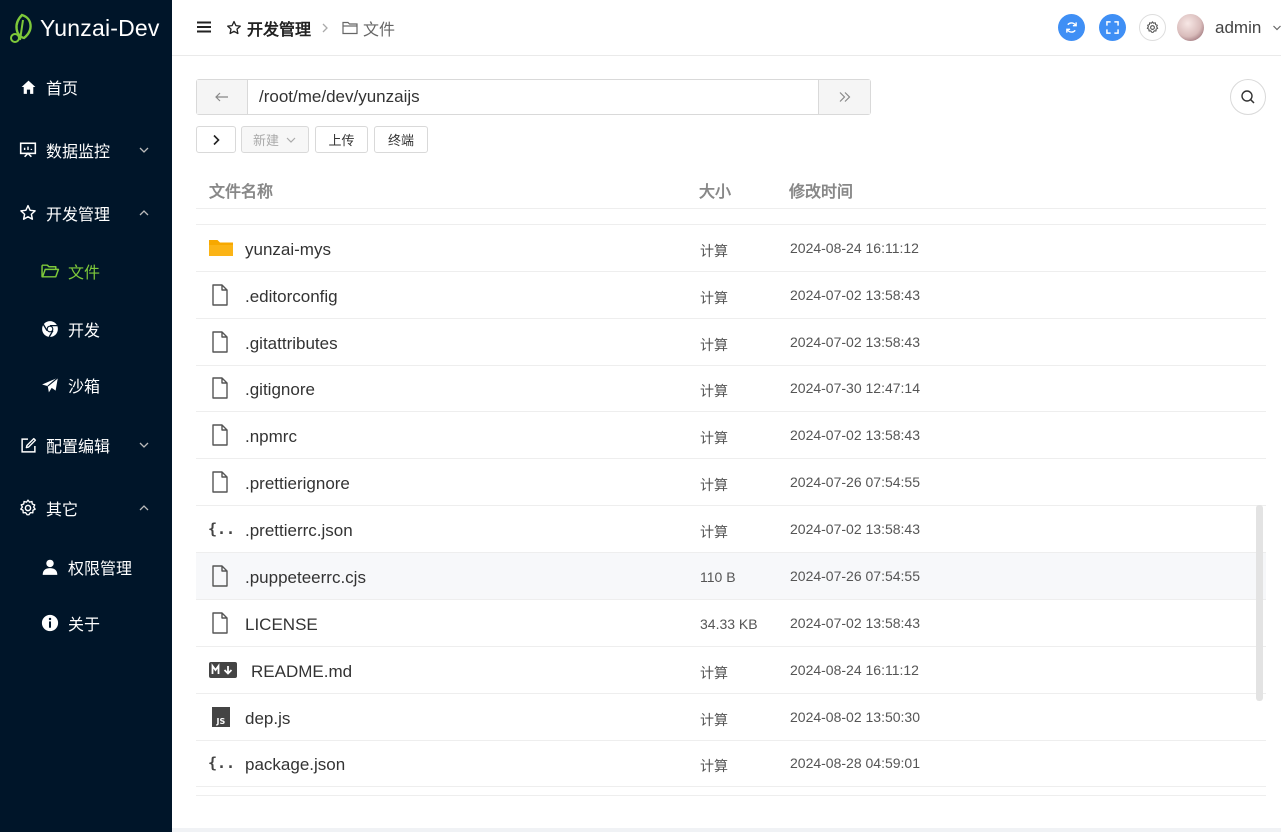 This screenshot has height=832, width=1281. What do you see at coordinates (297, 484) in the screenshot?
I see `file-name: .prettierignore` at bounding box center [297, 484].